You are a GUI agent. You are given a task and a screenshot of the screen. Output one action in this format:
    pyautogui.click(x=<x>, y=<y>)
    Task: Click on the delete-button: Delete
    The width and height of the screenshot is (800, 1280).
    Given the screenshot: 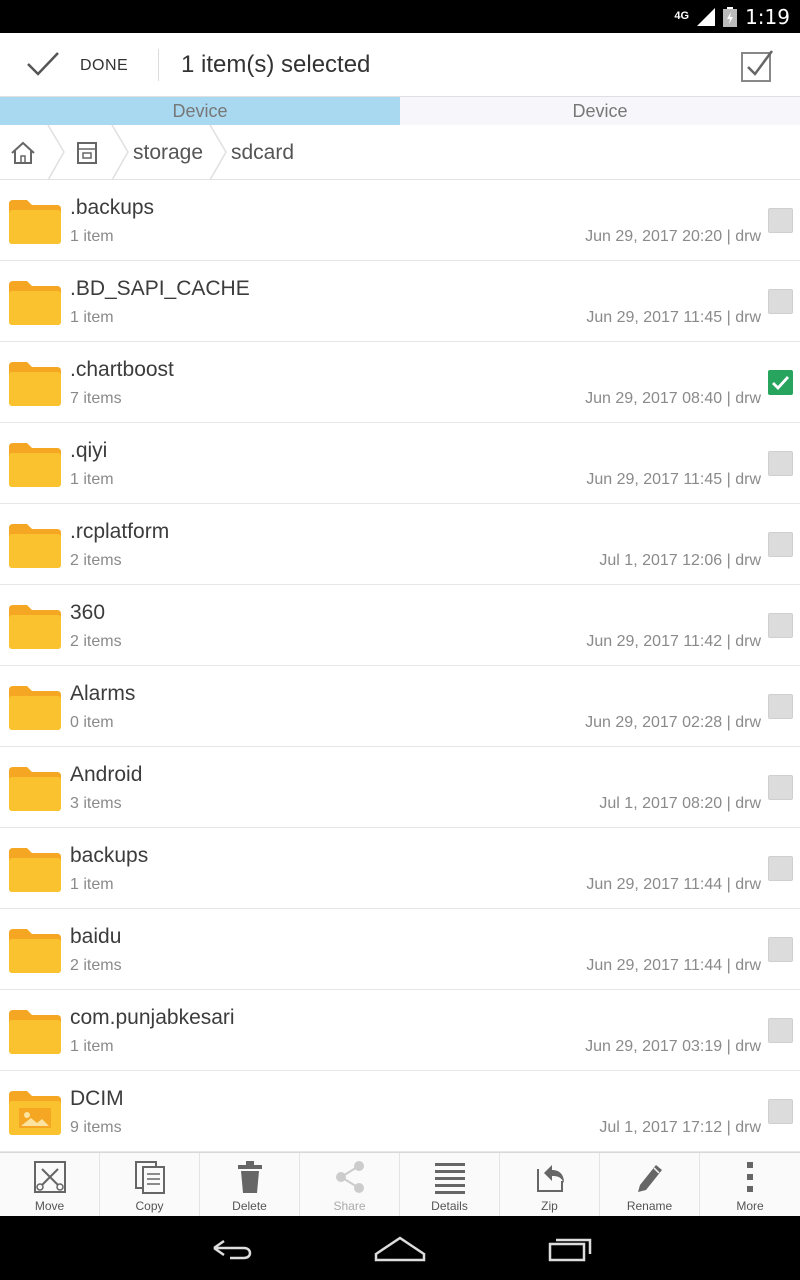 What is the action you would take?
    pyautogui.click(x=250, y=1185)
    